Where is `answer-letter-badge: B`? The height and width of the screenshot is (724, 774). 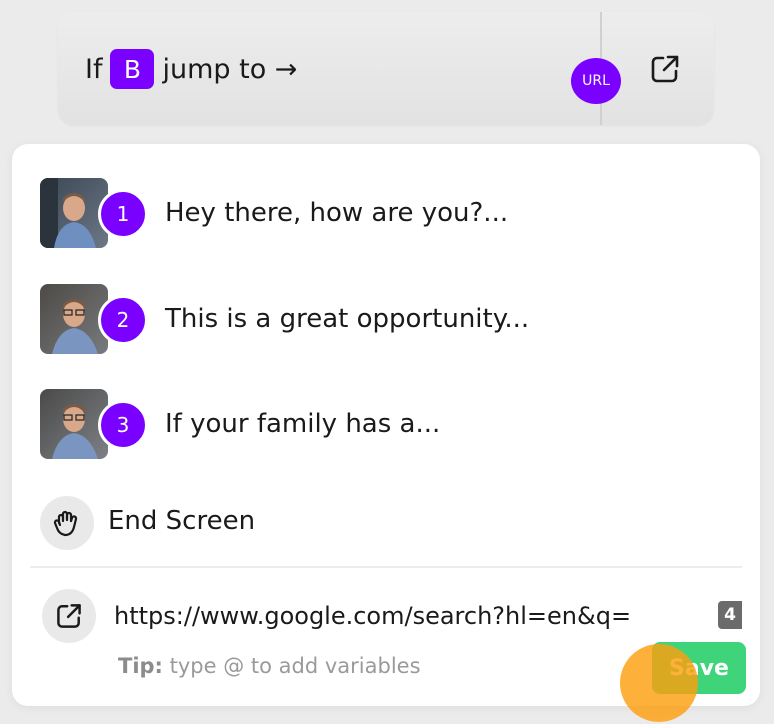 answer-letter-badge: B is located at coordinates (132, 69).